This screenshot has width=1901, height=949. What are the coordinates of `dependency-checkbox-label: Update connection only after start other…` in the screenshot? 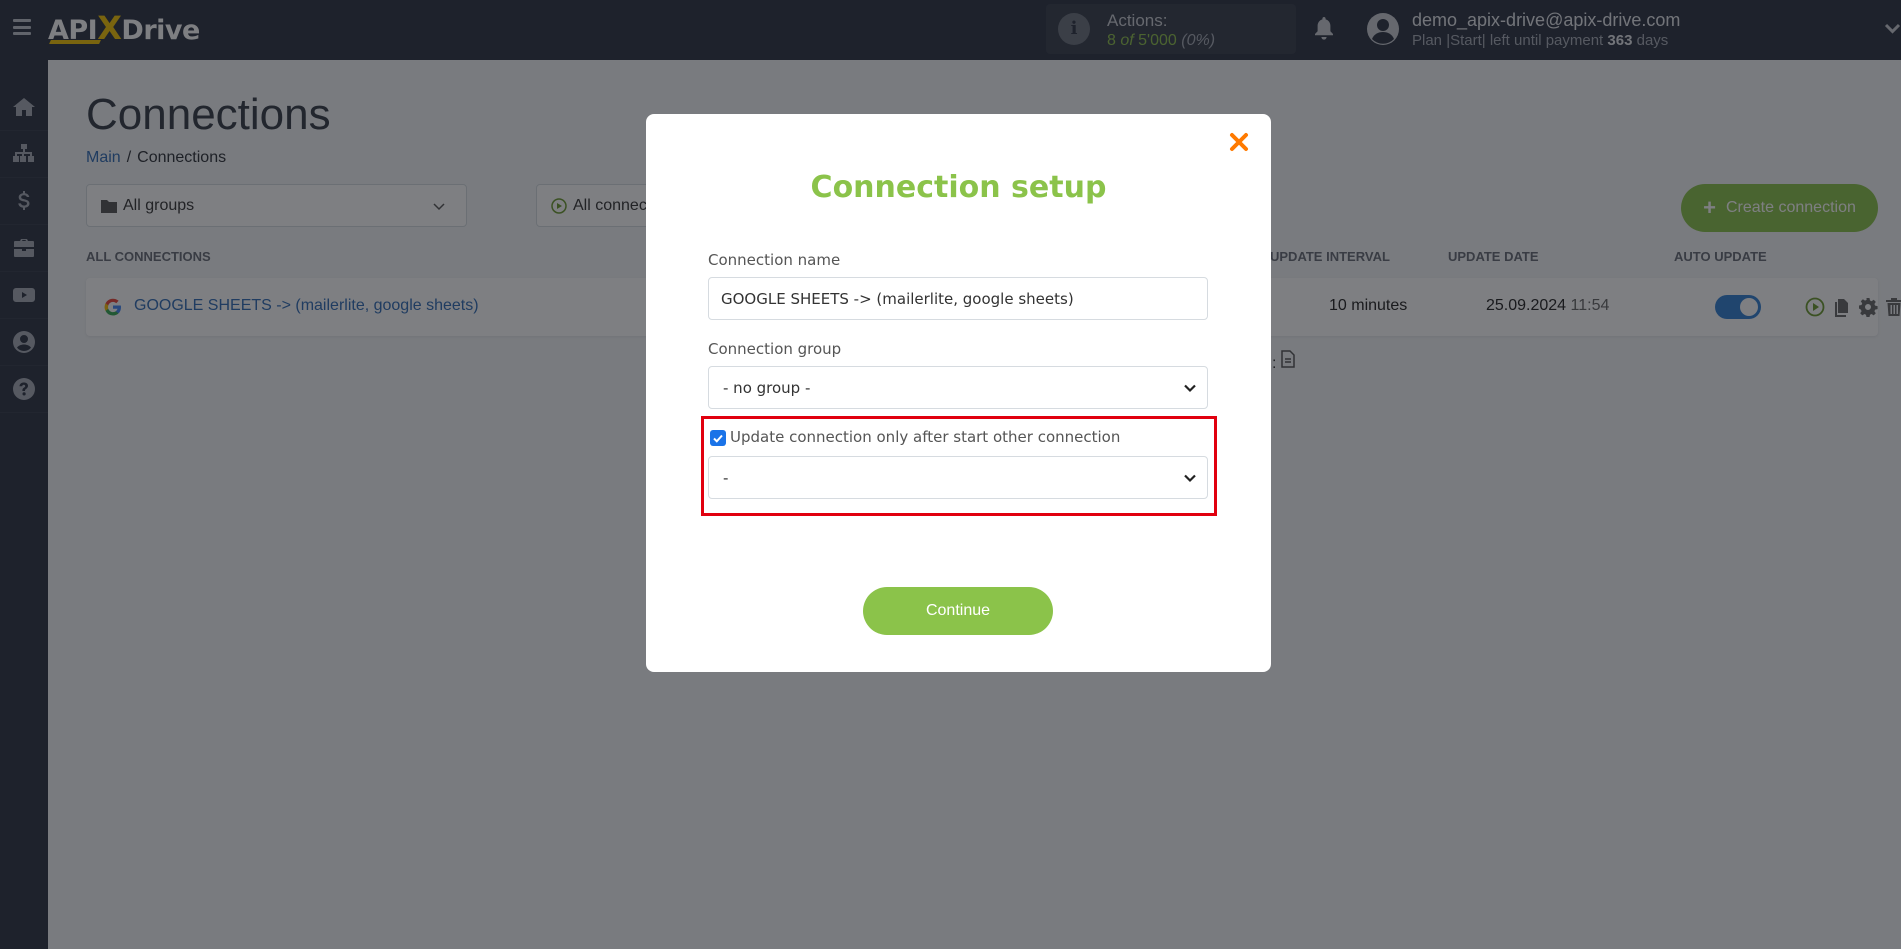 It's located at (925, 437).